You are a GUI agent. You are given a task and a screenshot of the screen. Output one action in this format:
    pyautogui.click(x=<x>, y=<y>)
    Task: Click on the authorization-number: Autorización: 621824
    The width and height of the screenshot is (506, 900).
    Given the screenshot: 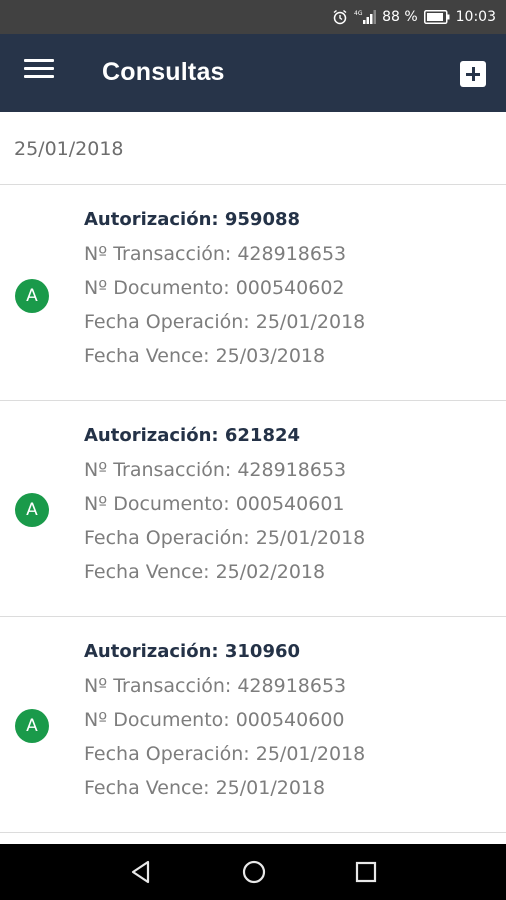 What is the action you would take?
    pyautogui.click(x=192, y=435)
    